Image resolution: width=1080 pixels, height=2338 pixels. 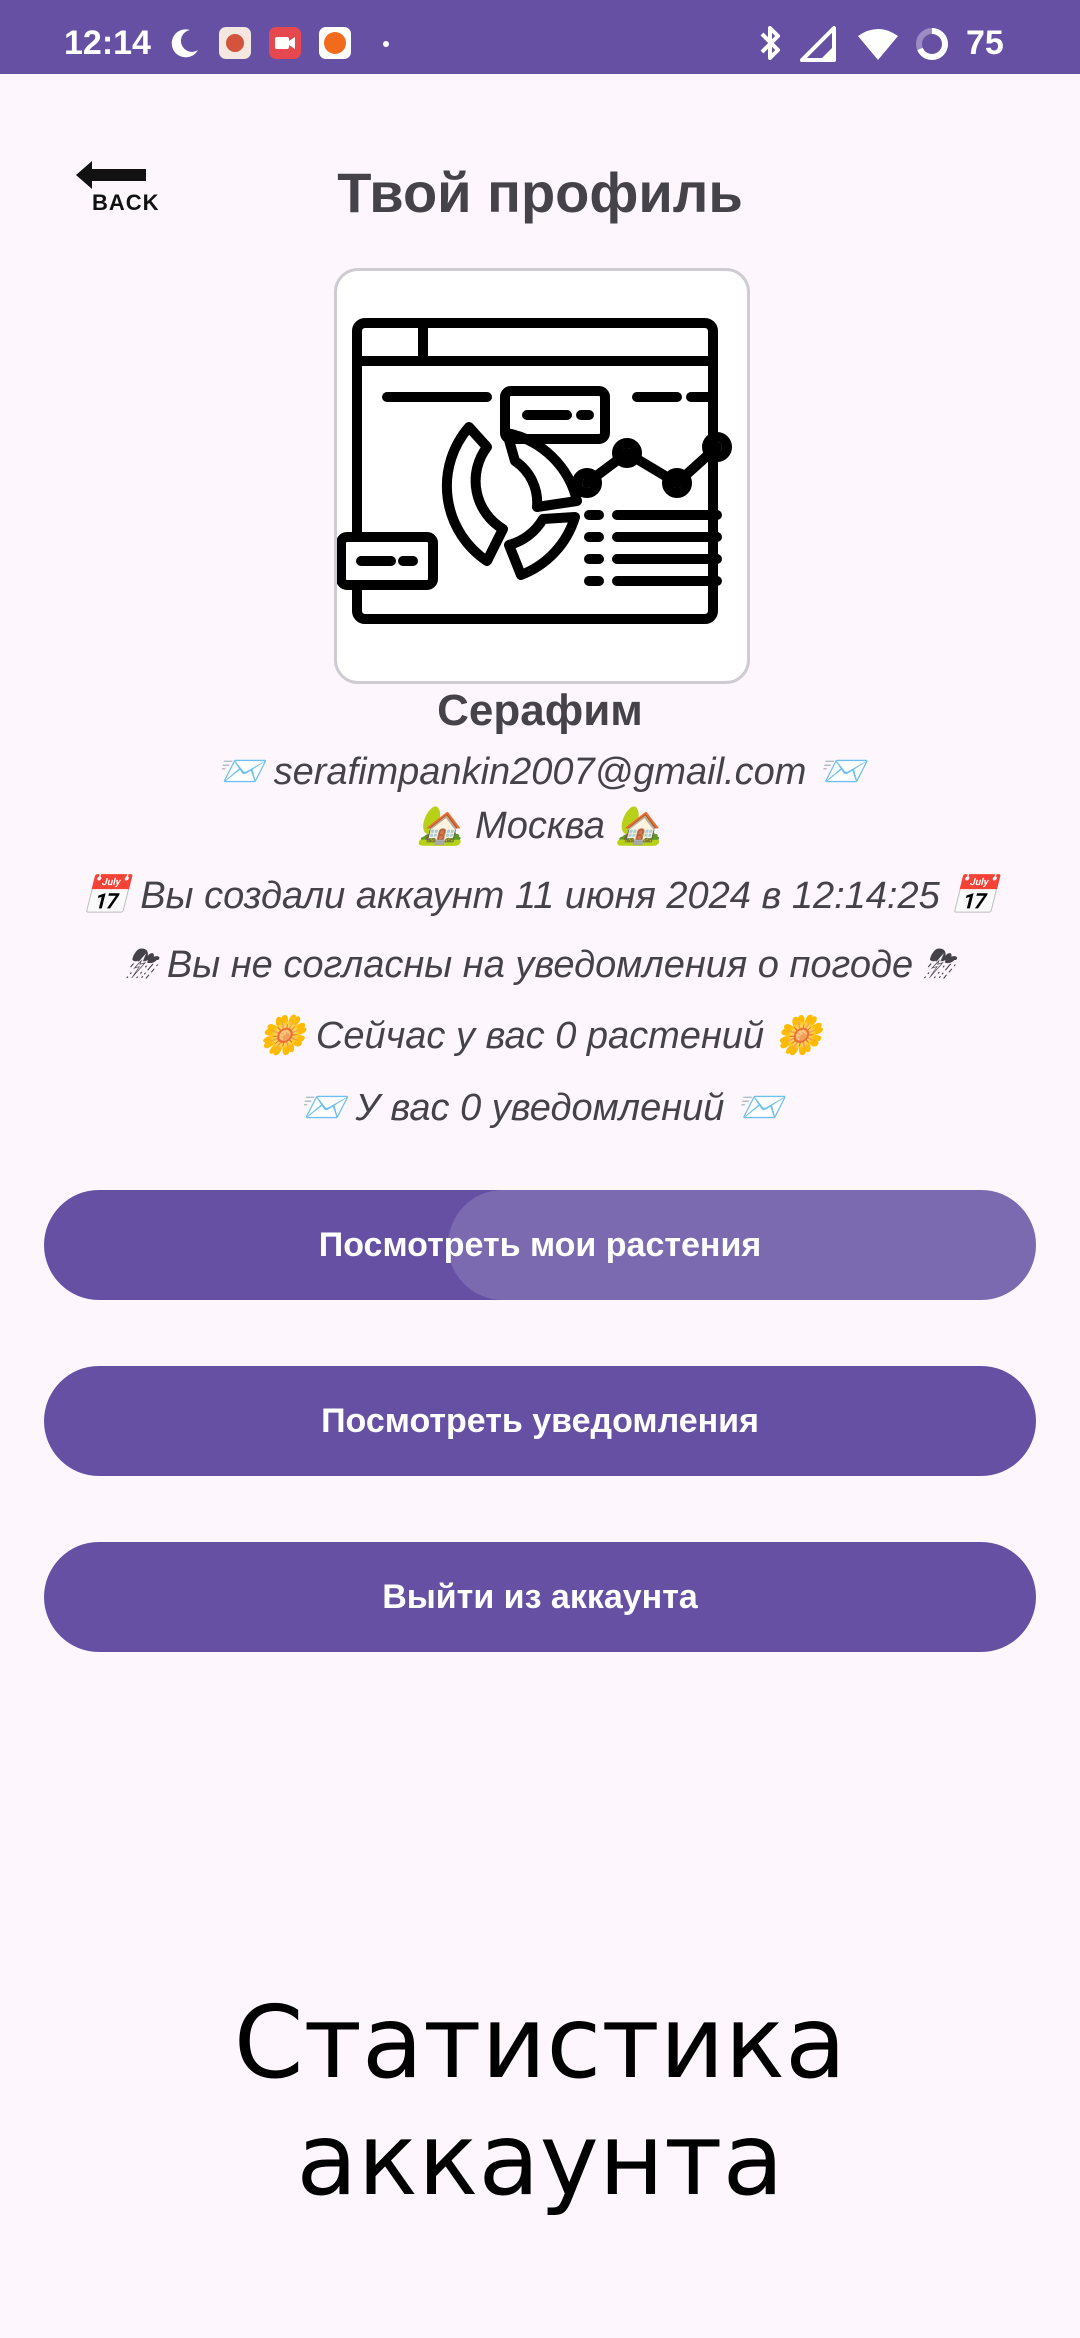 What do you see at coordinates (285, 43) in the screenshot?
I see `video-icon` at bounding box center [285, 43].